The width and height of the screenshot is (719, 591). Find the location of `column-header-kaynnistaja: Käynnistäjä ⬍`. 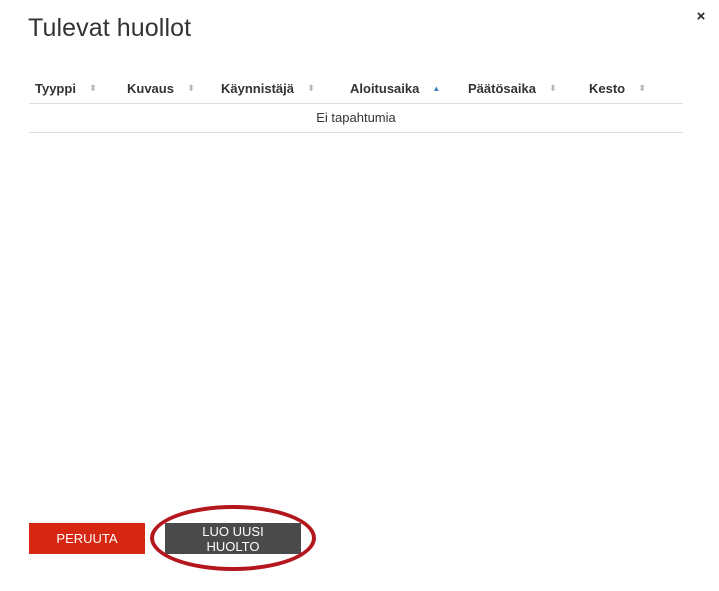

column-header-kaynnistaja: Käynnistäjä ⬍ is located at coordinates (275, 88).